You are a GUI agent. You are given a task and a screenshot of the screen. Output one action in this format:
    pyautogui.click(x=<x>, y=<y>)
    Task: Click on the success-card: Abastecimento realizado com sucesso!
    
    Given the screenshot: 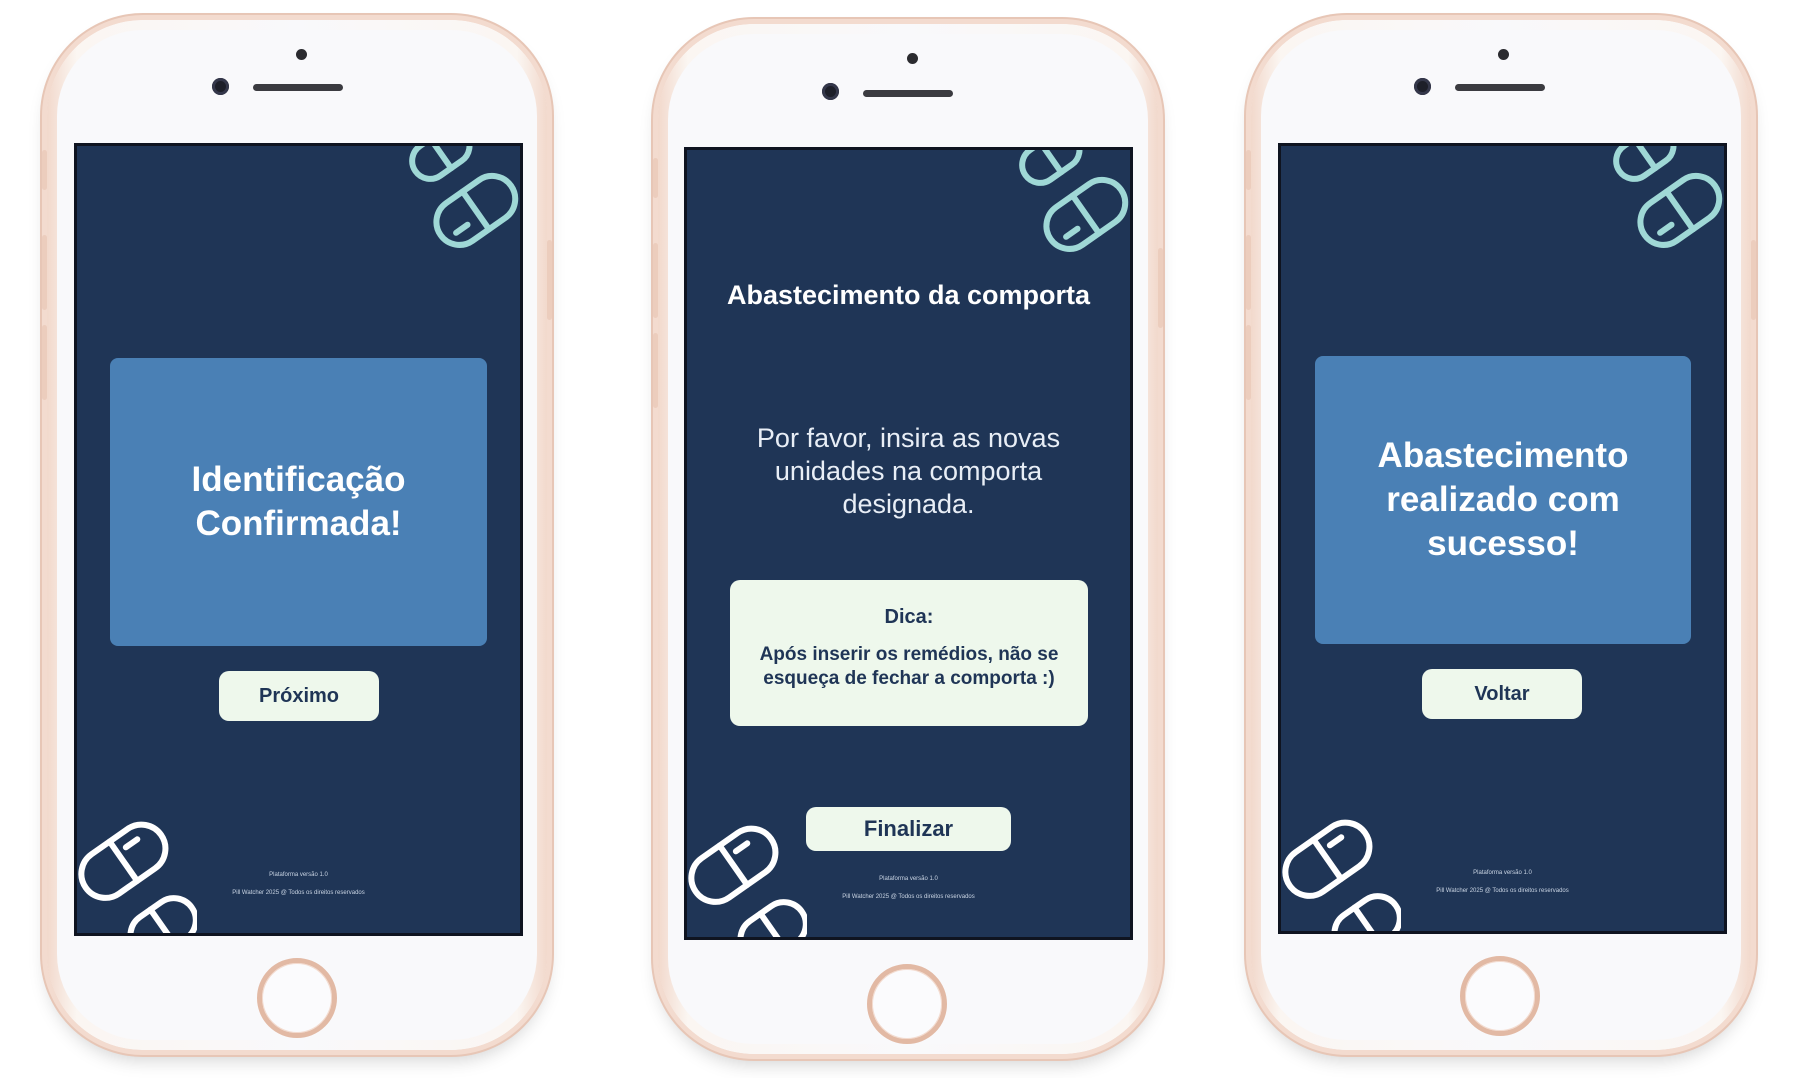 What is the action you would take?
    pyautogui.click(x=1503, y=500)
    